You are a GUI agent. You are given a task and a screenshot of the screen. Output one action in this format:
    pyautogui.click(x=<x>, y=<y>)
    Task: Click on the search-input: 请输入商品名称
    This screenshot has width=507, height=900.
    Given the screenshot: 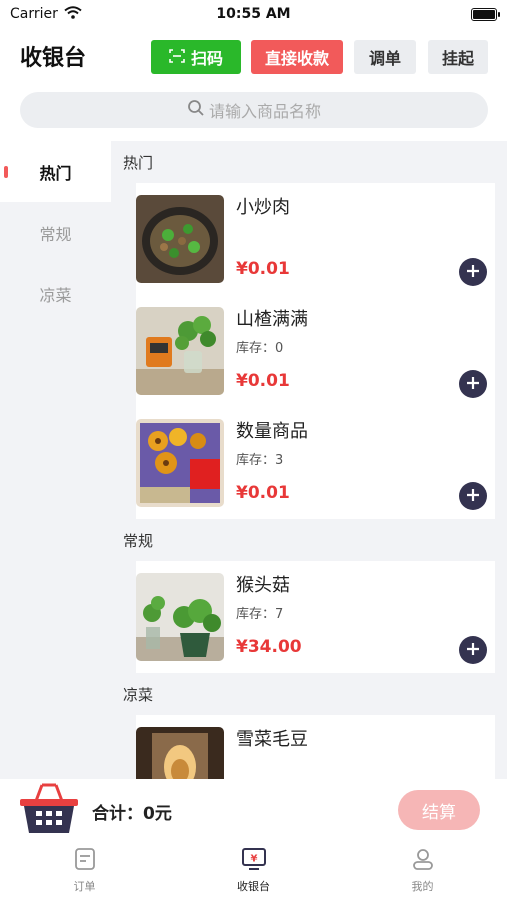 What is the action you would take?
    pyautogui.click(x=254, y=110)
    